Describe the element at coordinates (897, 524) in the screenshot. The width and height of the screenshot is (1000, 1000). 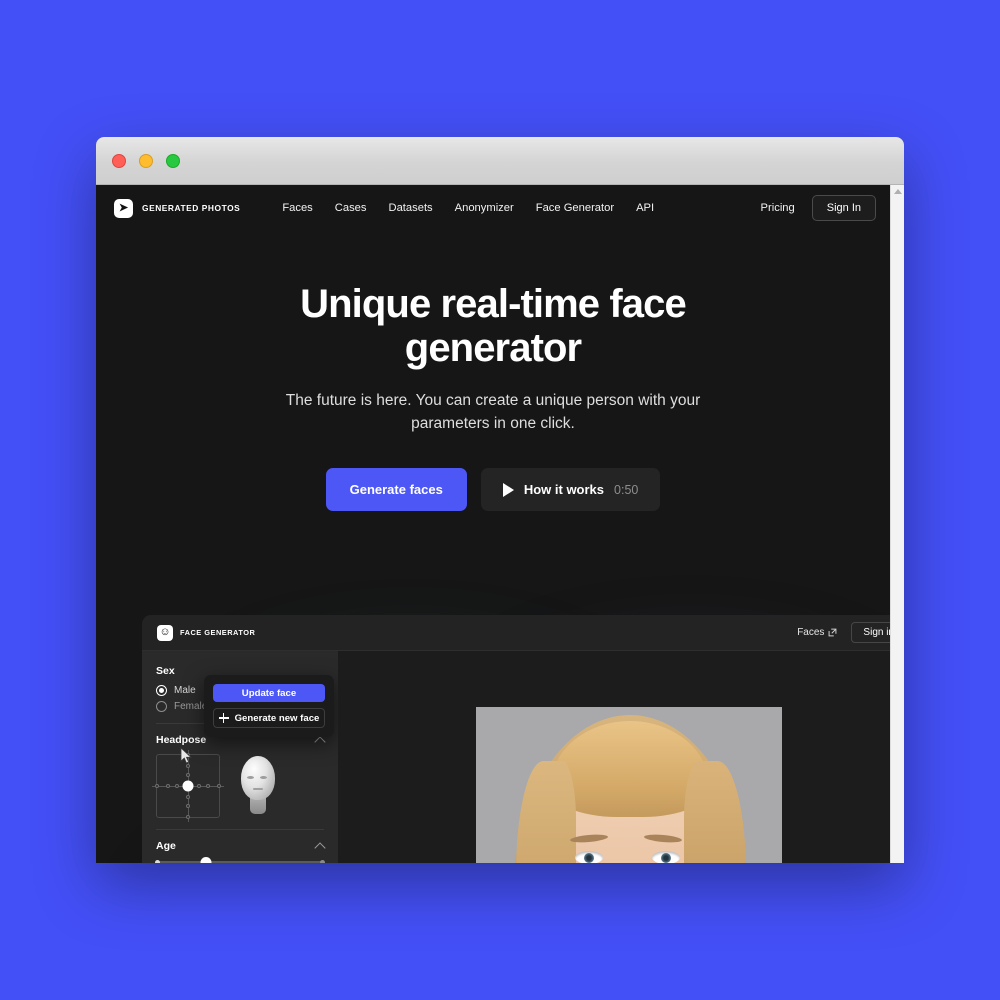
I see `vertical-scrollbar` at that location.